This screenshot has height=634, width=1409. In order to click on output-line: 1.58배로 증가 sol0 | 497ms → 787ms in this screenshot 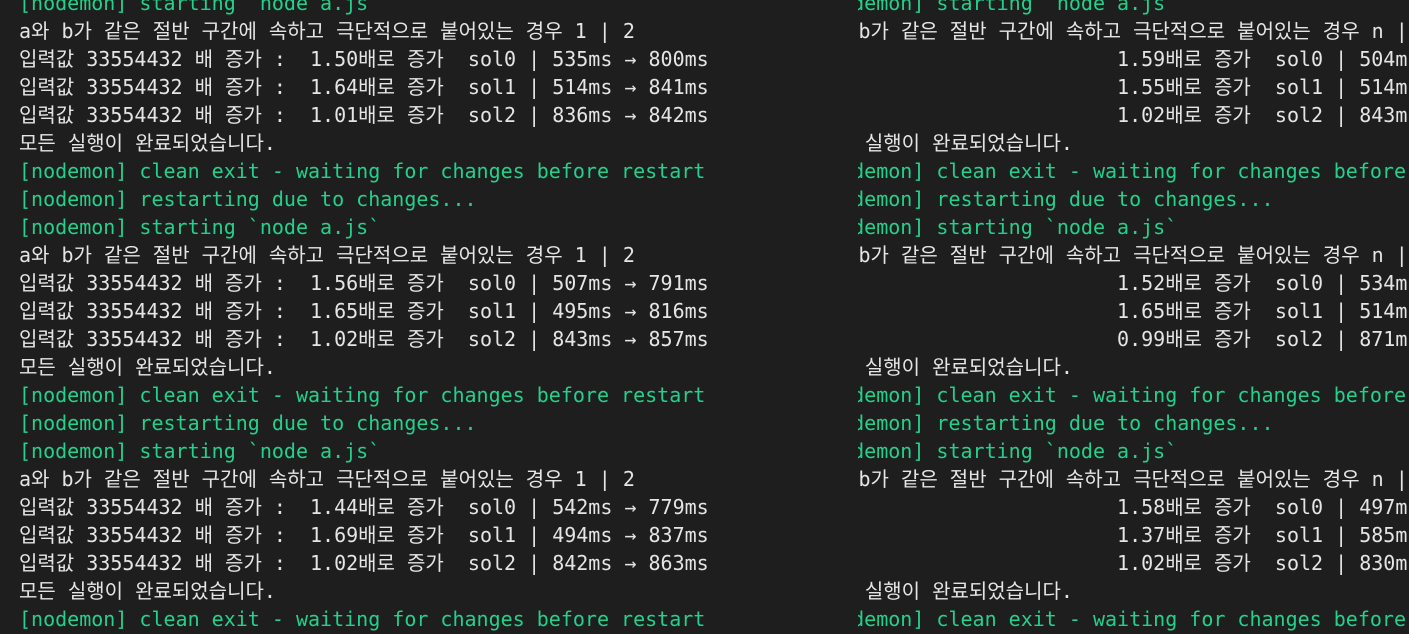, I will do `click(1263, 507)`.